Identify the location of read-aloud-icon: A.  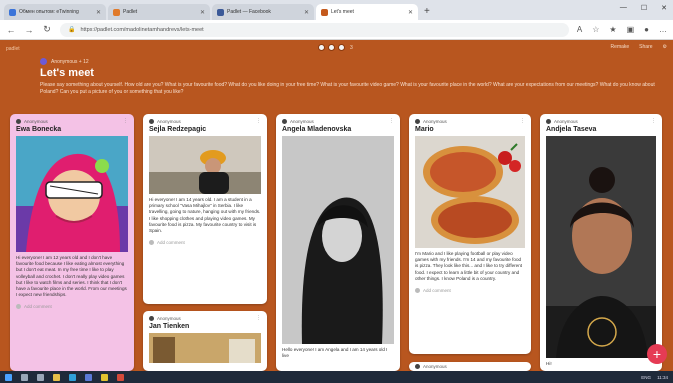
(579, 29).